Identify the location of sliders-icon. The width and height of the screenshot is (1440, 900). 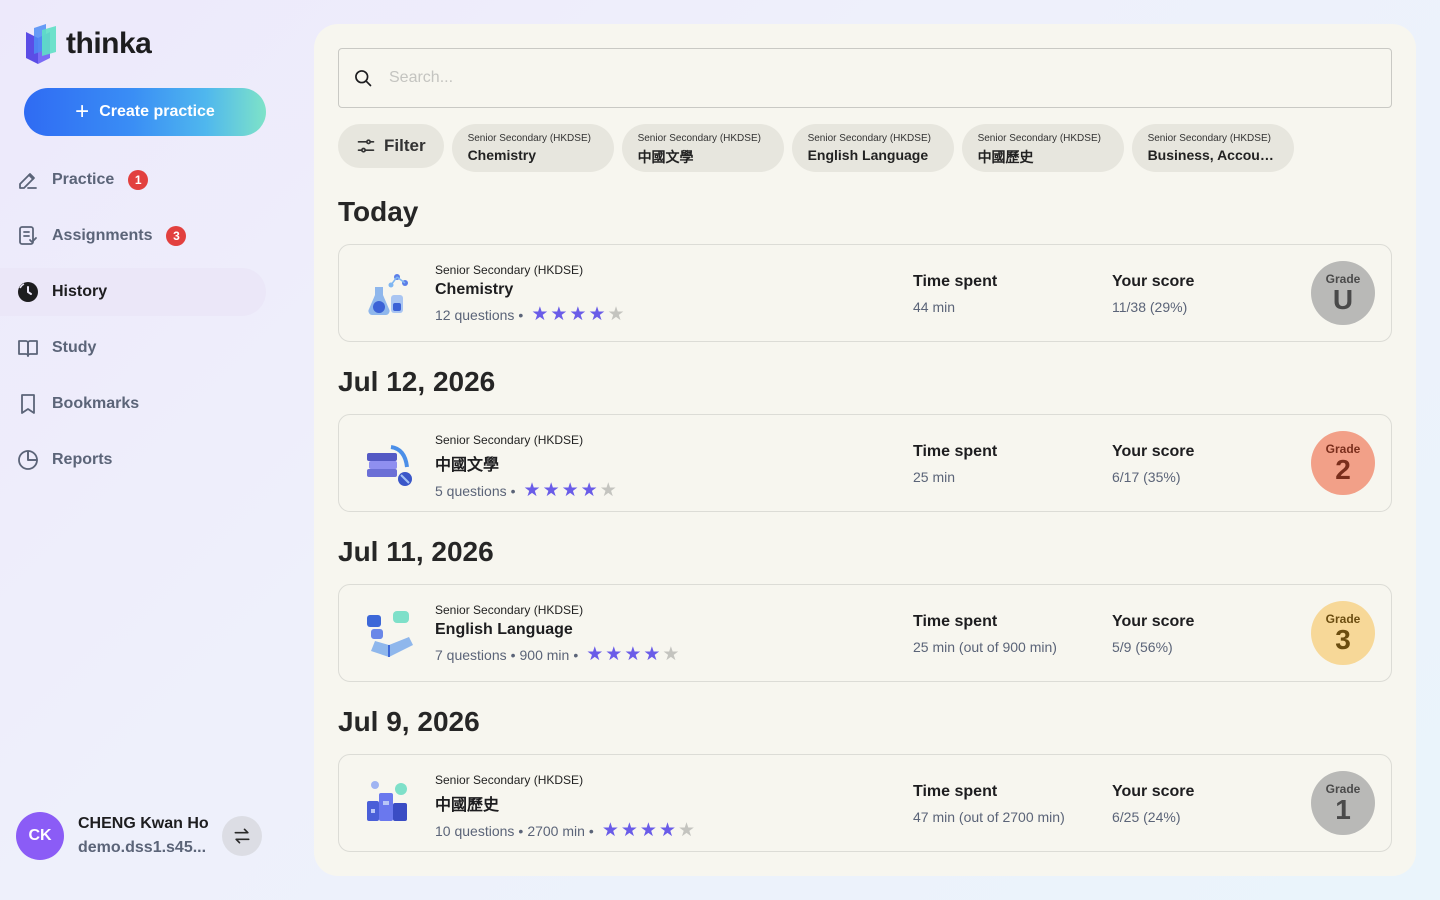
(366, 146).